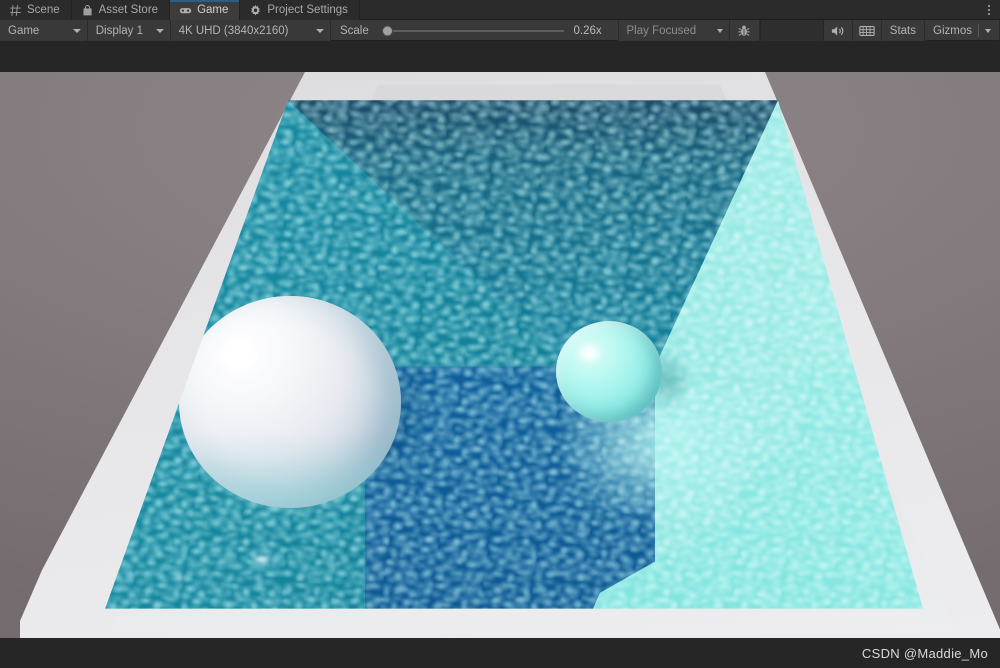 This screenshot has height=668, width=1000. I want to click on resolution-dropdown: 4K UHD (3840x2160), so click(250, 30).